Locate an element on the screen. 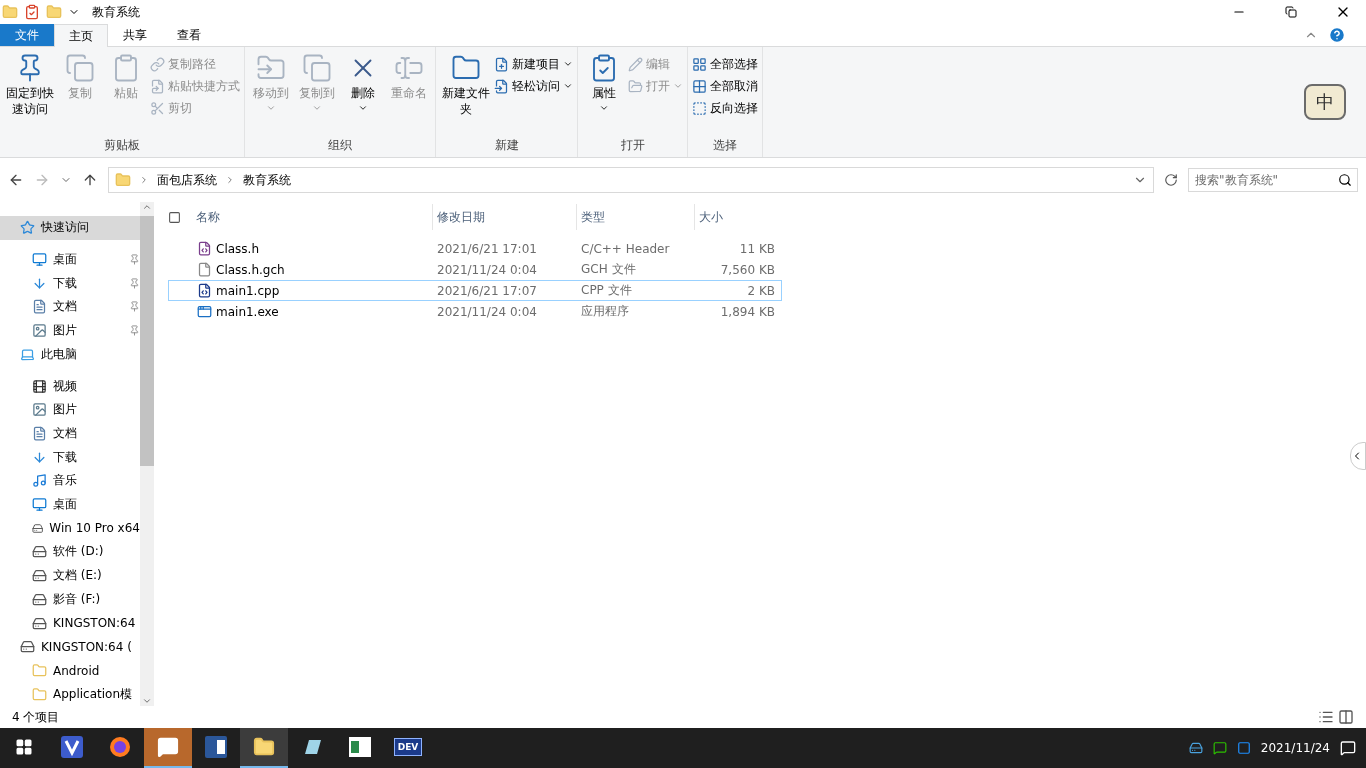 This screenshot has height=768, width=1366. program-icon is located at coordinates (204, 311).